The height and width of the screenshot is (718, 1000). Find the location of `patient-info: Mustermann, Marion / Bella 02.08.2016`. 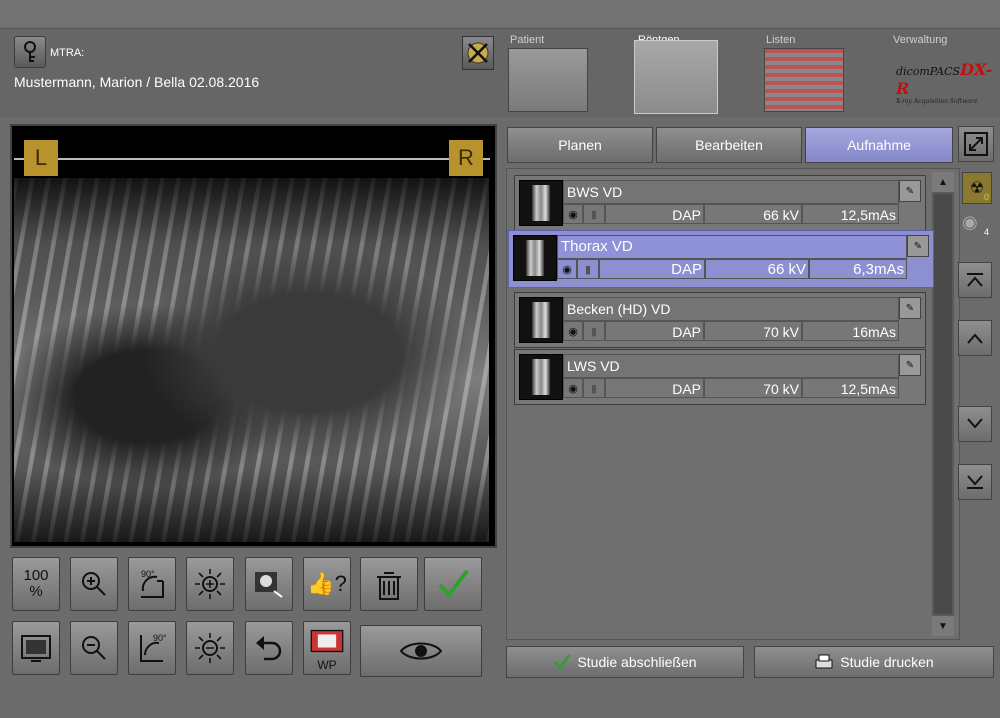

patient-info: Mustermann, Marion / Bella 02.08.2016 is located at coordinates (137, 82).